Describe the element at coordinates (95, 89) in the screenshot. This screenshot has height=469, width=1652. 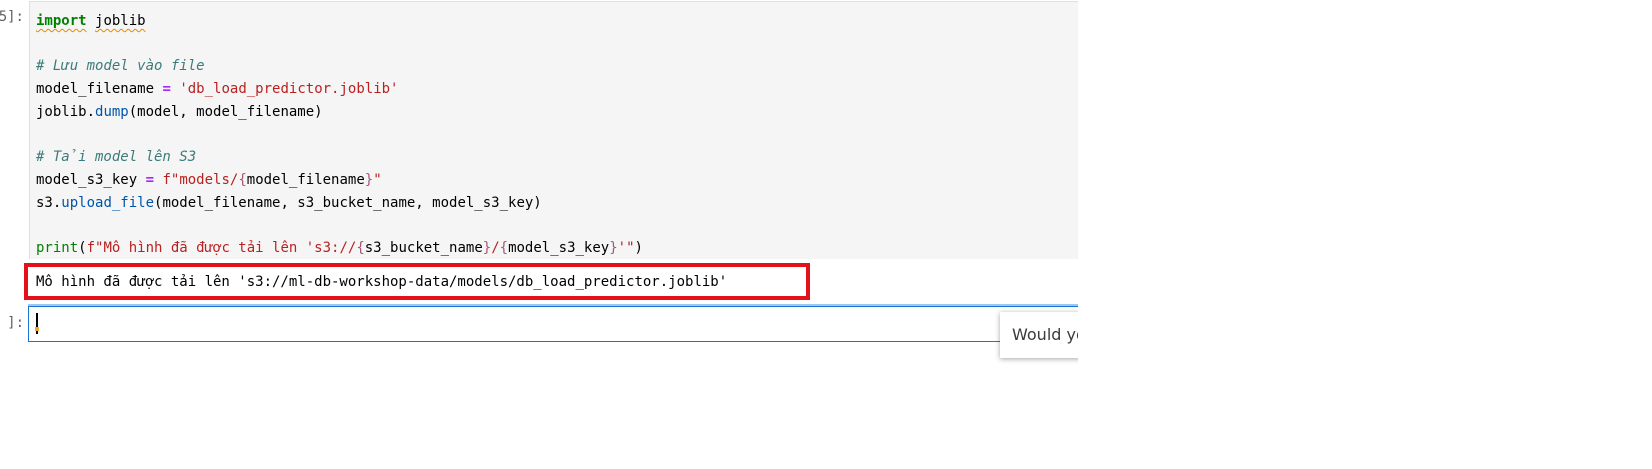
I see `variable-model-filename: model_filename` at that location.